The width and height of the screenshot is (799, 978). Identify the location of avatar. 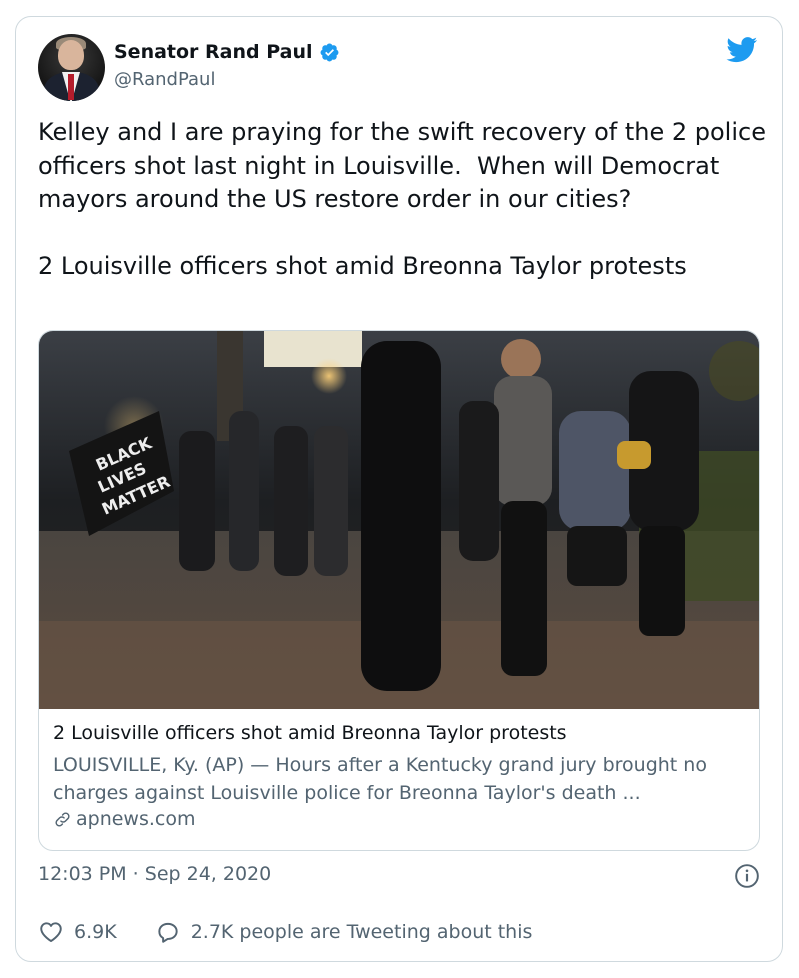
(71, 67).